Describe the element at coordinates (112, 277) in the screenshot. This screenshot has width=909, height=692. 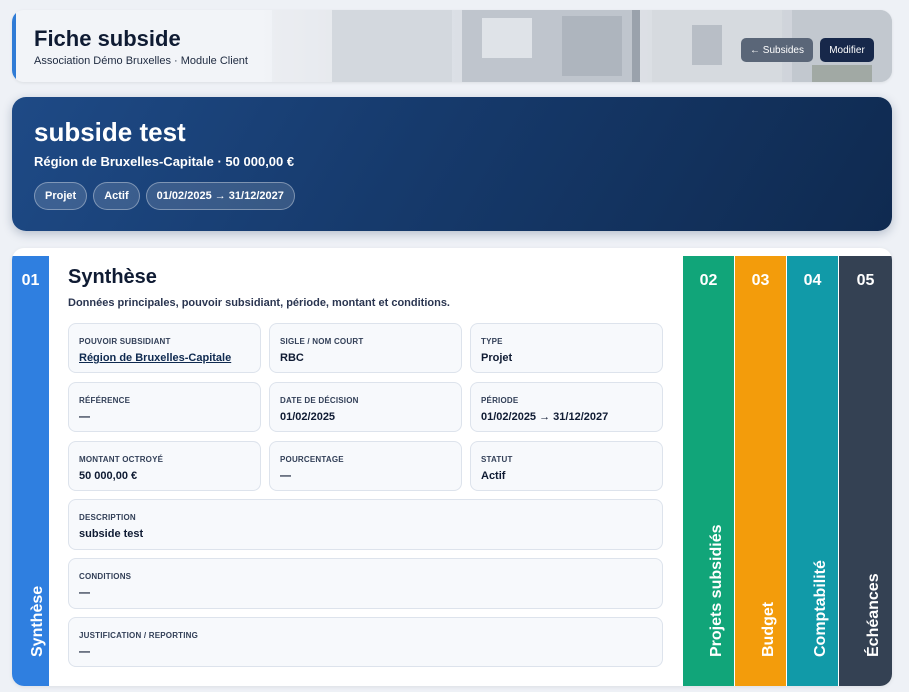
I see `section-title: Synthèse` at that location.